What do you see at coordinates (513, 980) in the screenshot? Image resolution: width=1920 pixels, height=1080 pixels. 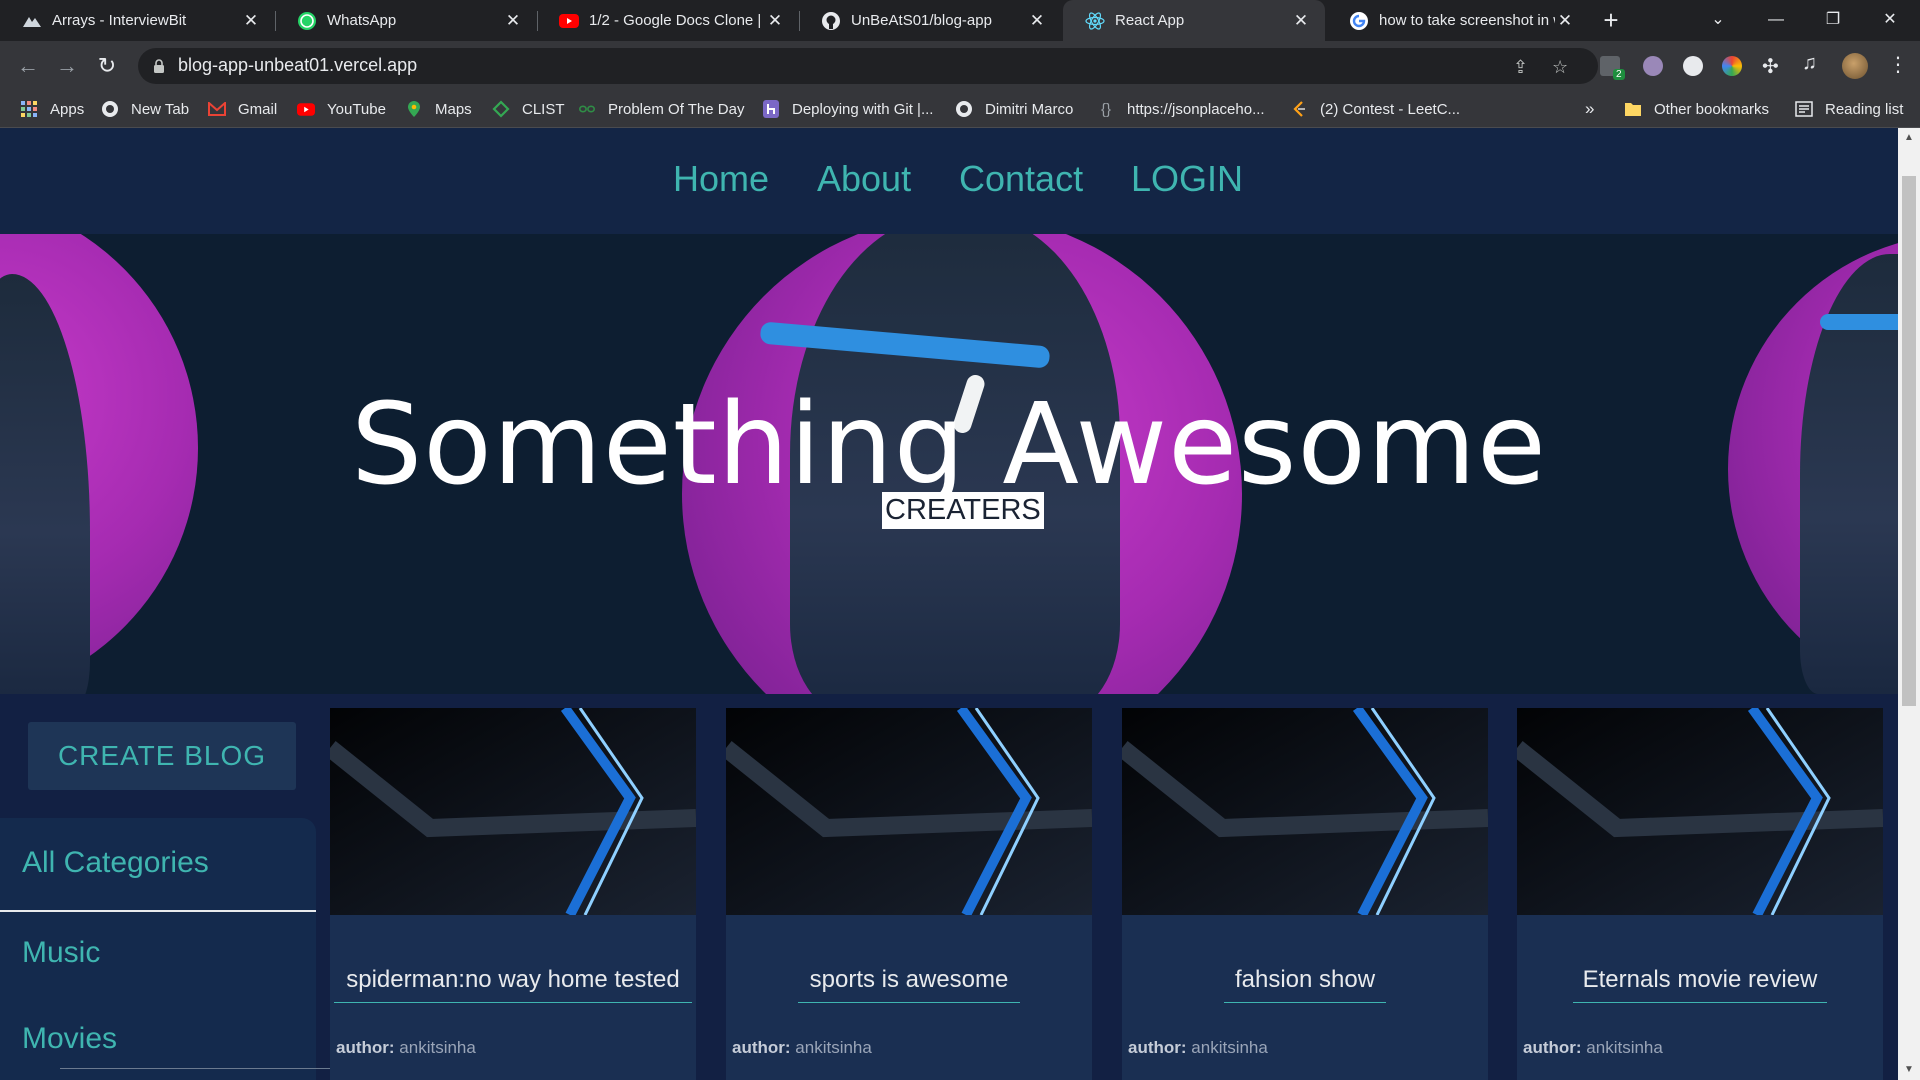 I see `post-title: spiderman:no way home tested` at bounding box center [513, 980].